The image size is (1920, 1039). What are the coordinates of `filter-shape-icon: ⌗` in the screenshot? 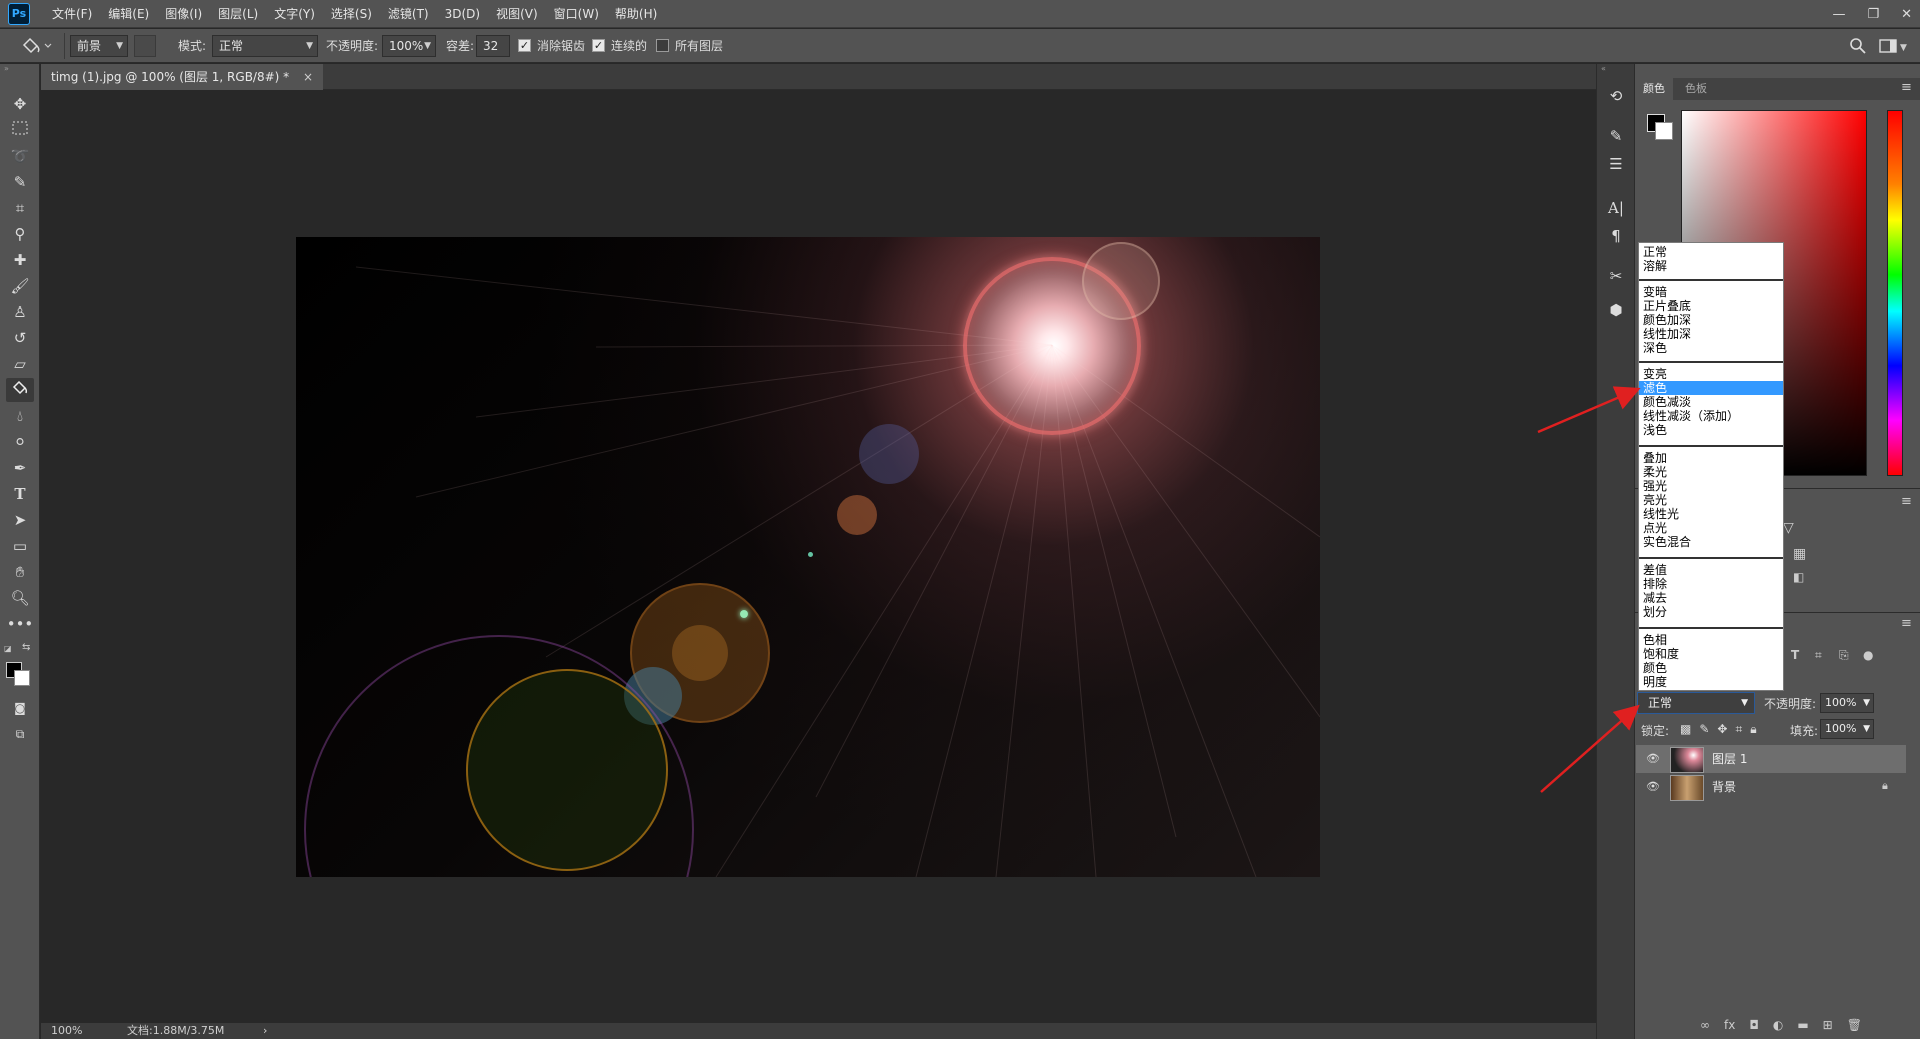 It's located at (1818, 655).